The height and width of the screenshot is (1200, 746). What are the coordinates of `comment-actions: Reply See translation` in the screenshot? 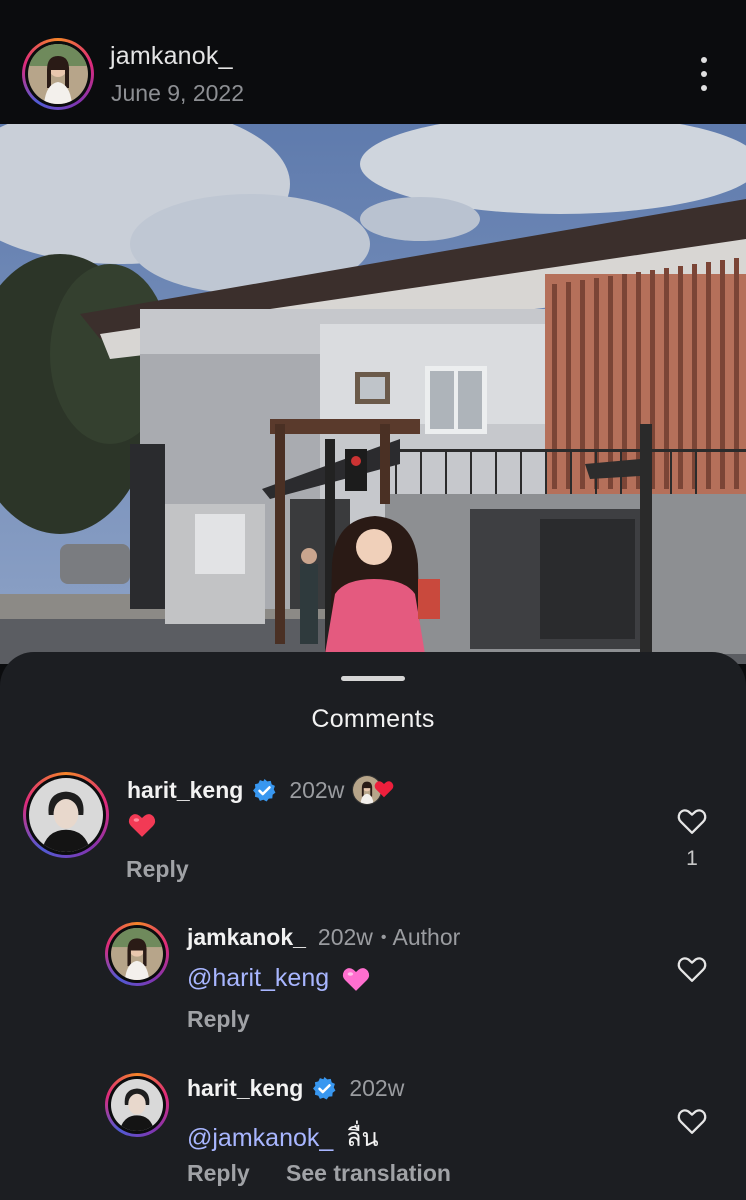 It's located at (319, 1173).